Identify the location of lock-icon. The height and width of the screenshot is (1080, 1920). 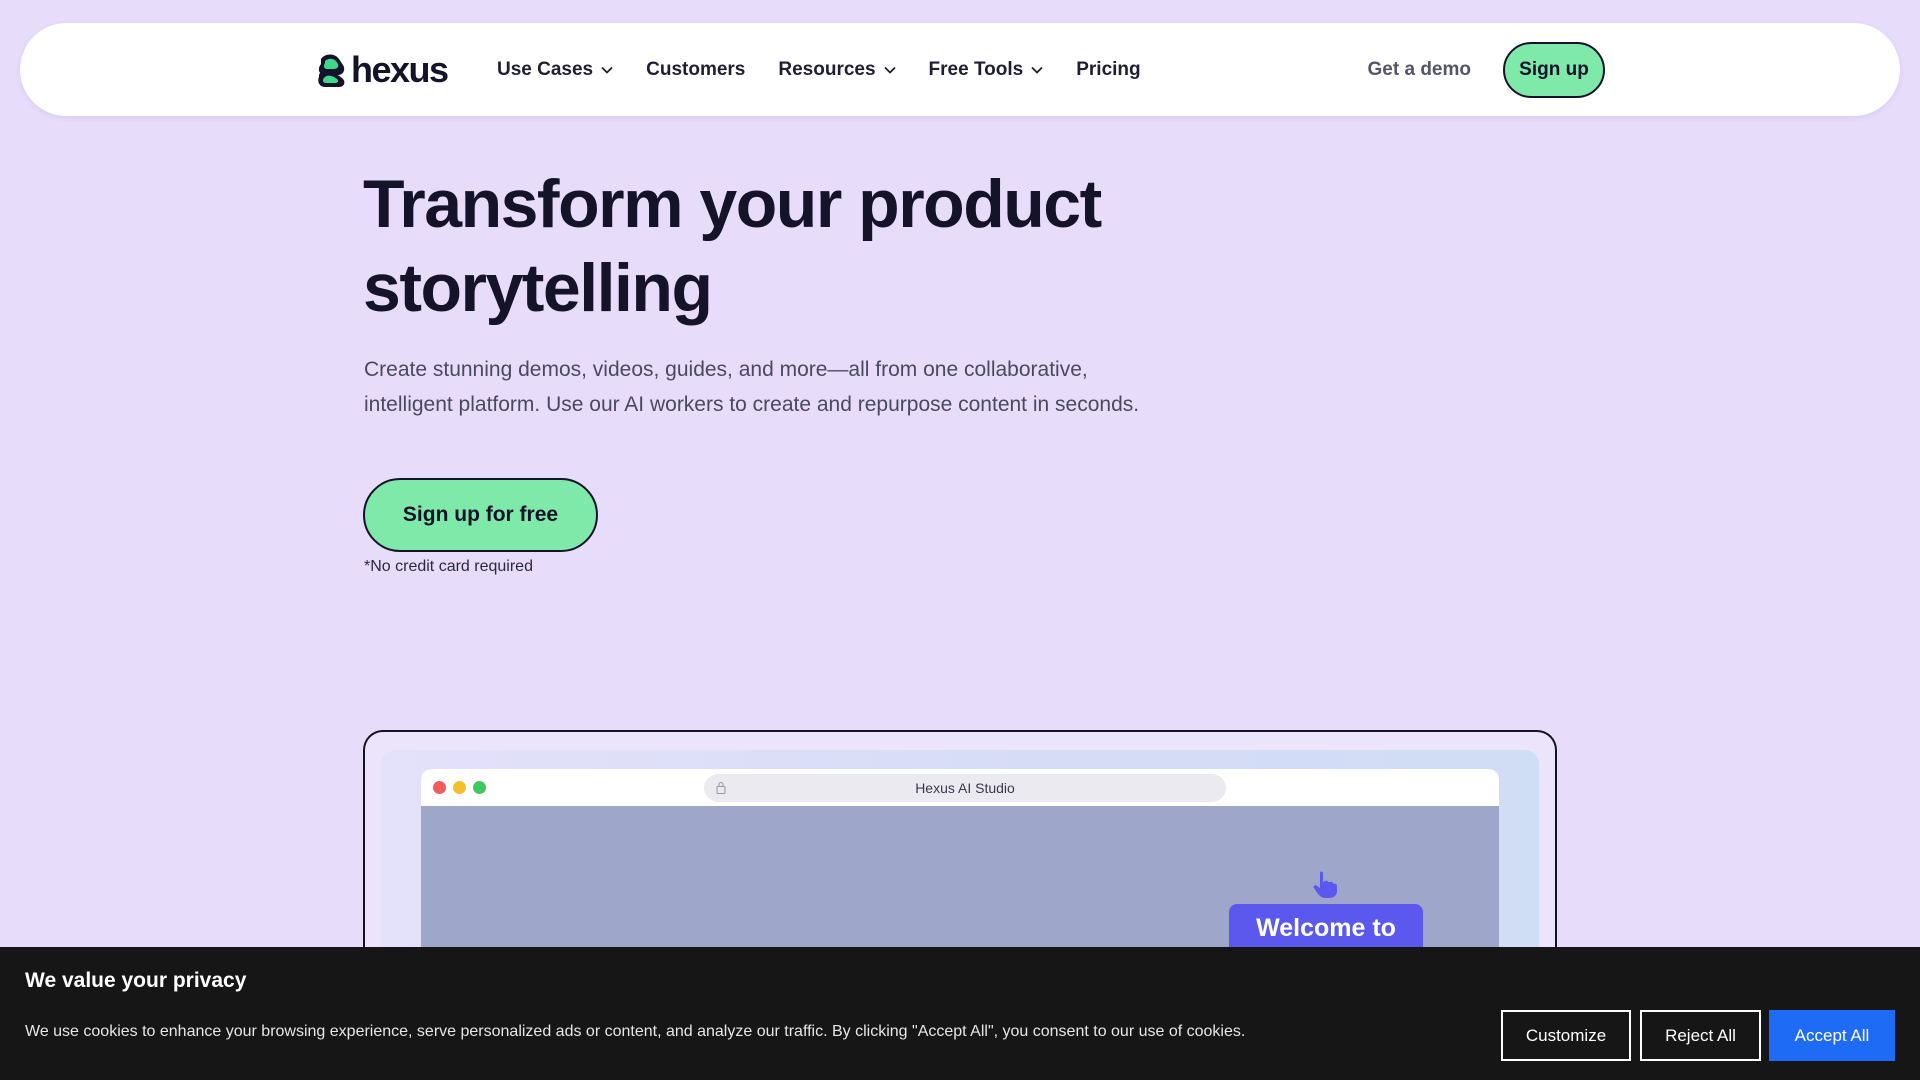
(721, 787).